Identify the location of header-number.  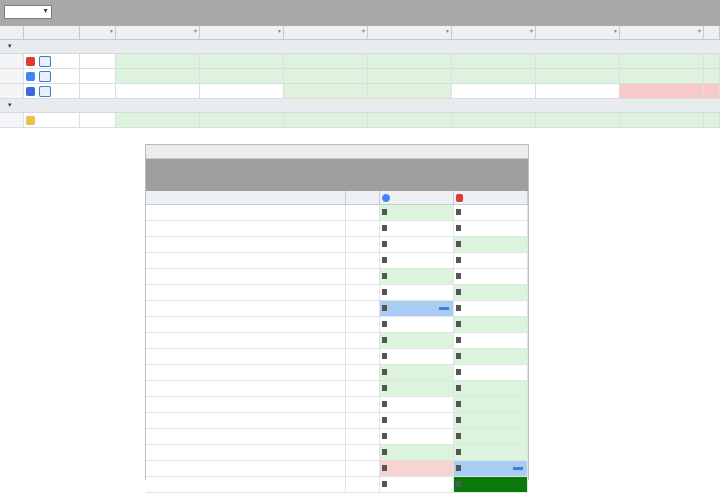
(363, 197).